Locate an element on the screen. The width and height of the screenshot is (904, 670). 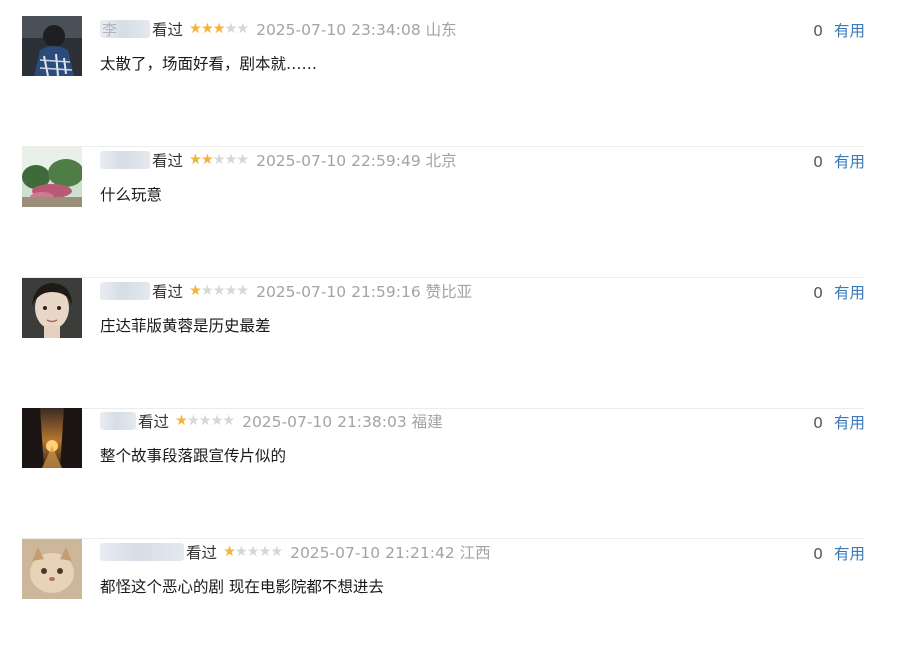
review-timestamp: 2025-07-10 21:59:16 赞比亚 is located at coordinates (364, 292).